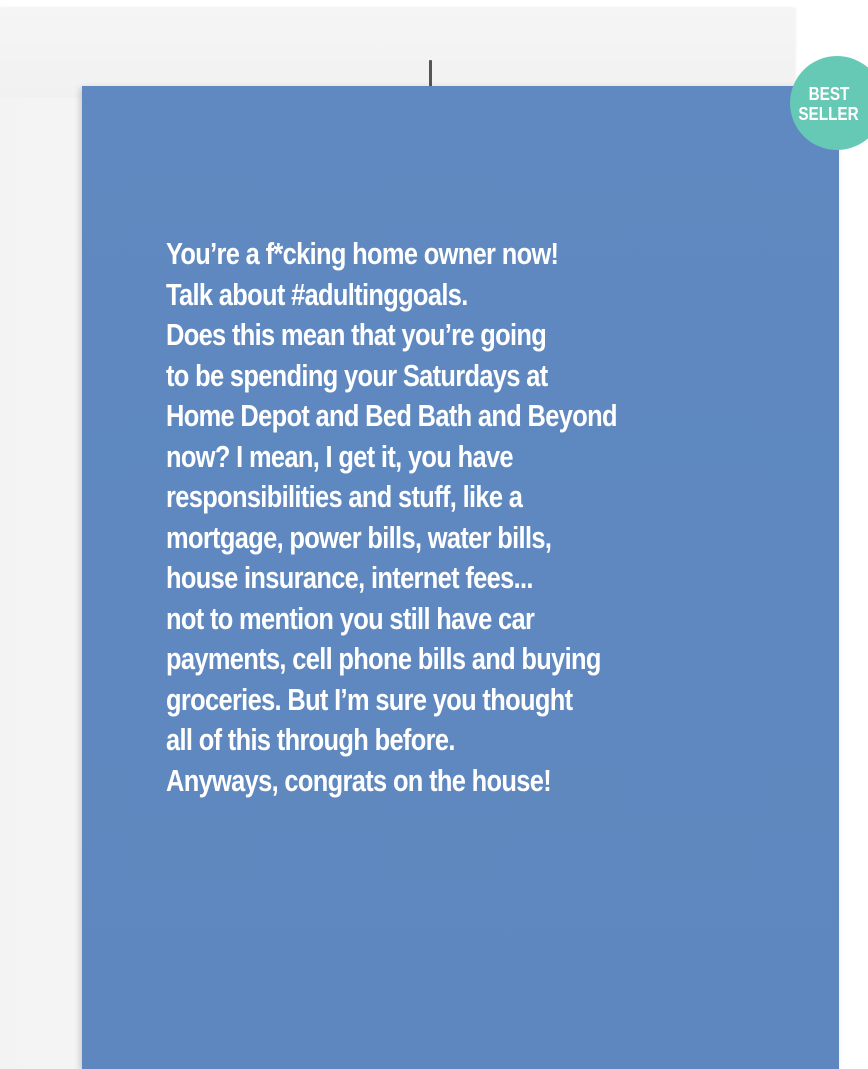 This screenshot has width=868, height=1069. I want to click on card-message-line: groceries. But I’m sure you thought, so click(369, 699).